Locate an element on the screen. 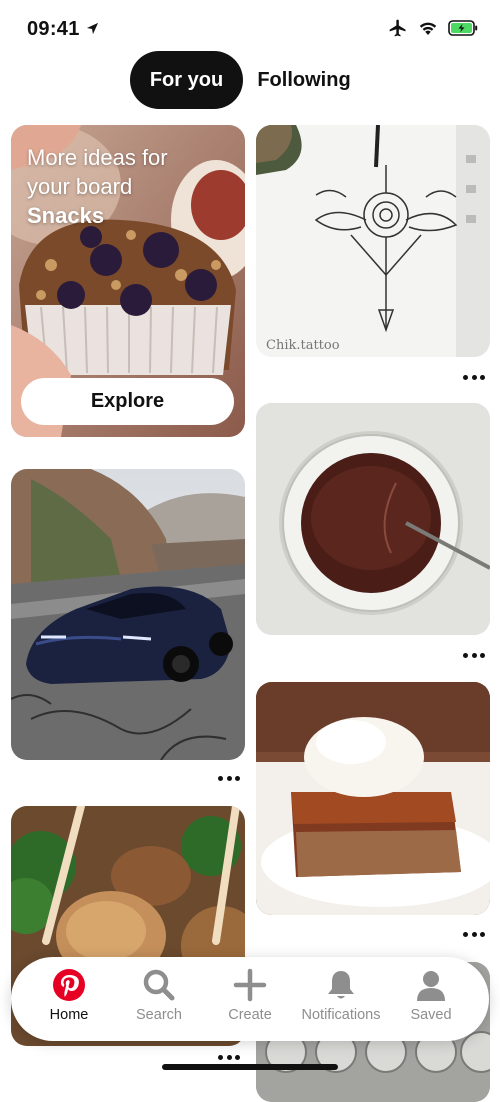  dessert-image is located at coordinates (373, 798).